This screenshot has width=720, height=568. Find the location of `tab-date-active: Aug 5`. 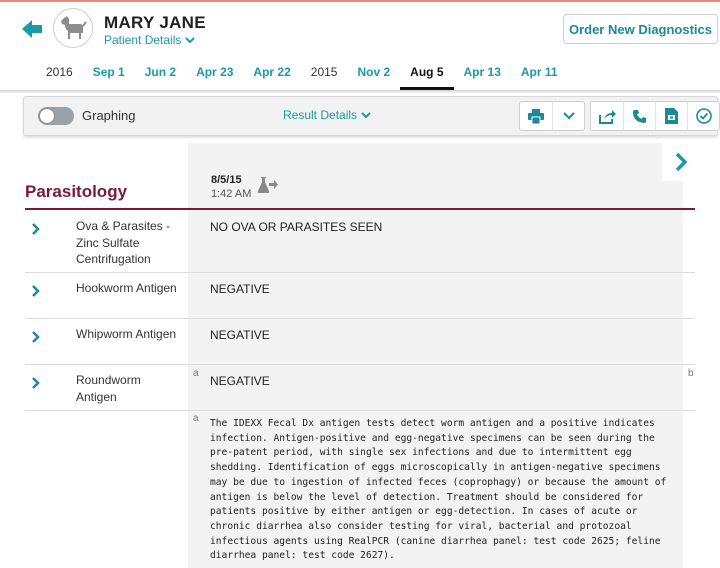

tab-date-active: Aug 5 is located at coordinates (427, 74).